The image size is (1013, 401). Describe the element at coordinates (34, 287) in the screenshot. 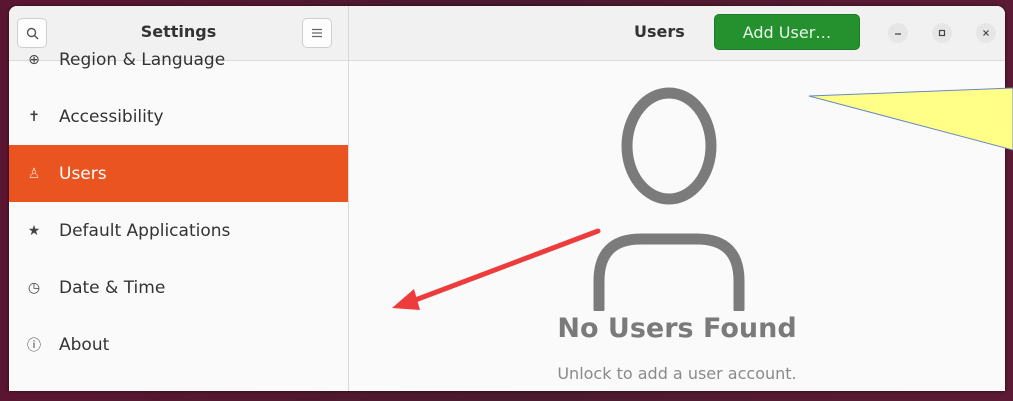

I see `clock-icon: ◷` at that location.